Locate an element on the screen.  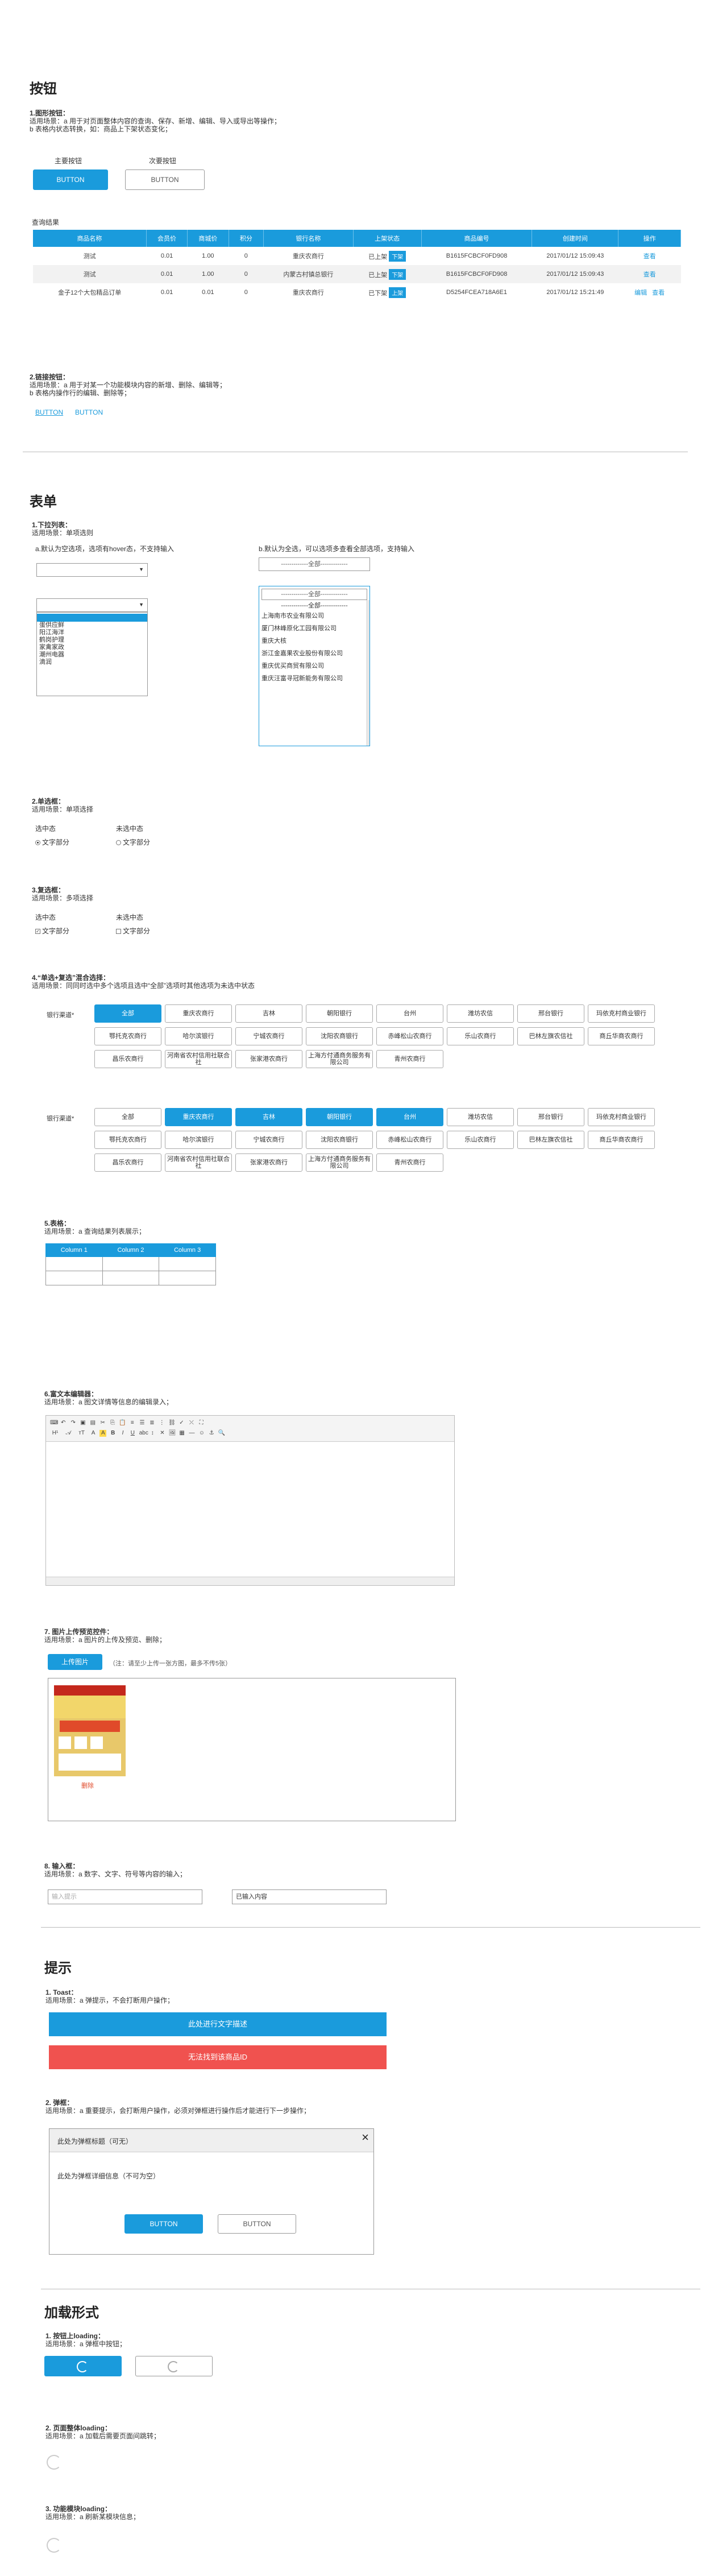
dropdown-option is located at coordinates (92, 618).